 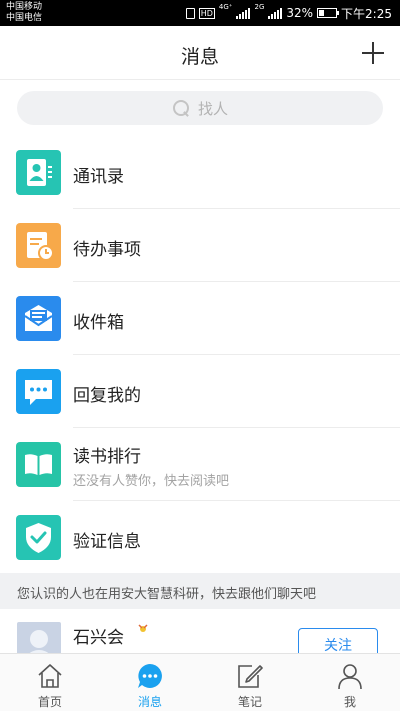 What do you see at coordinates (107, 542) in the screenshot?
I see `menu-item-label: 验证信息` at bounding box center [107, 542].